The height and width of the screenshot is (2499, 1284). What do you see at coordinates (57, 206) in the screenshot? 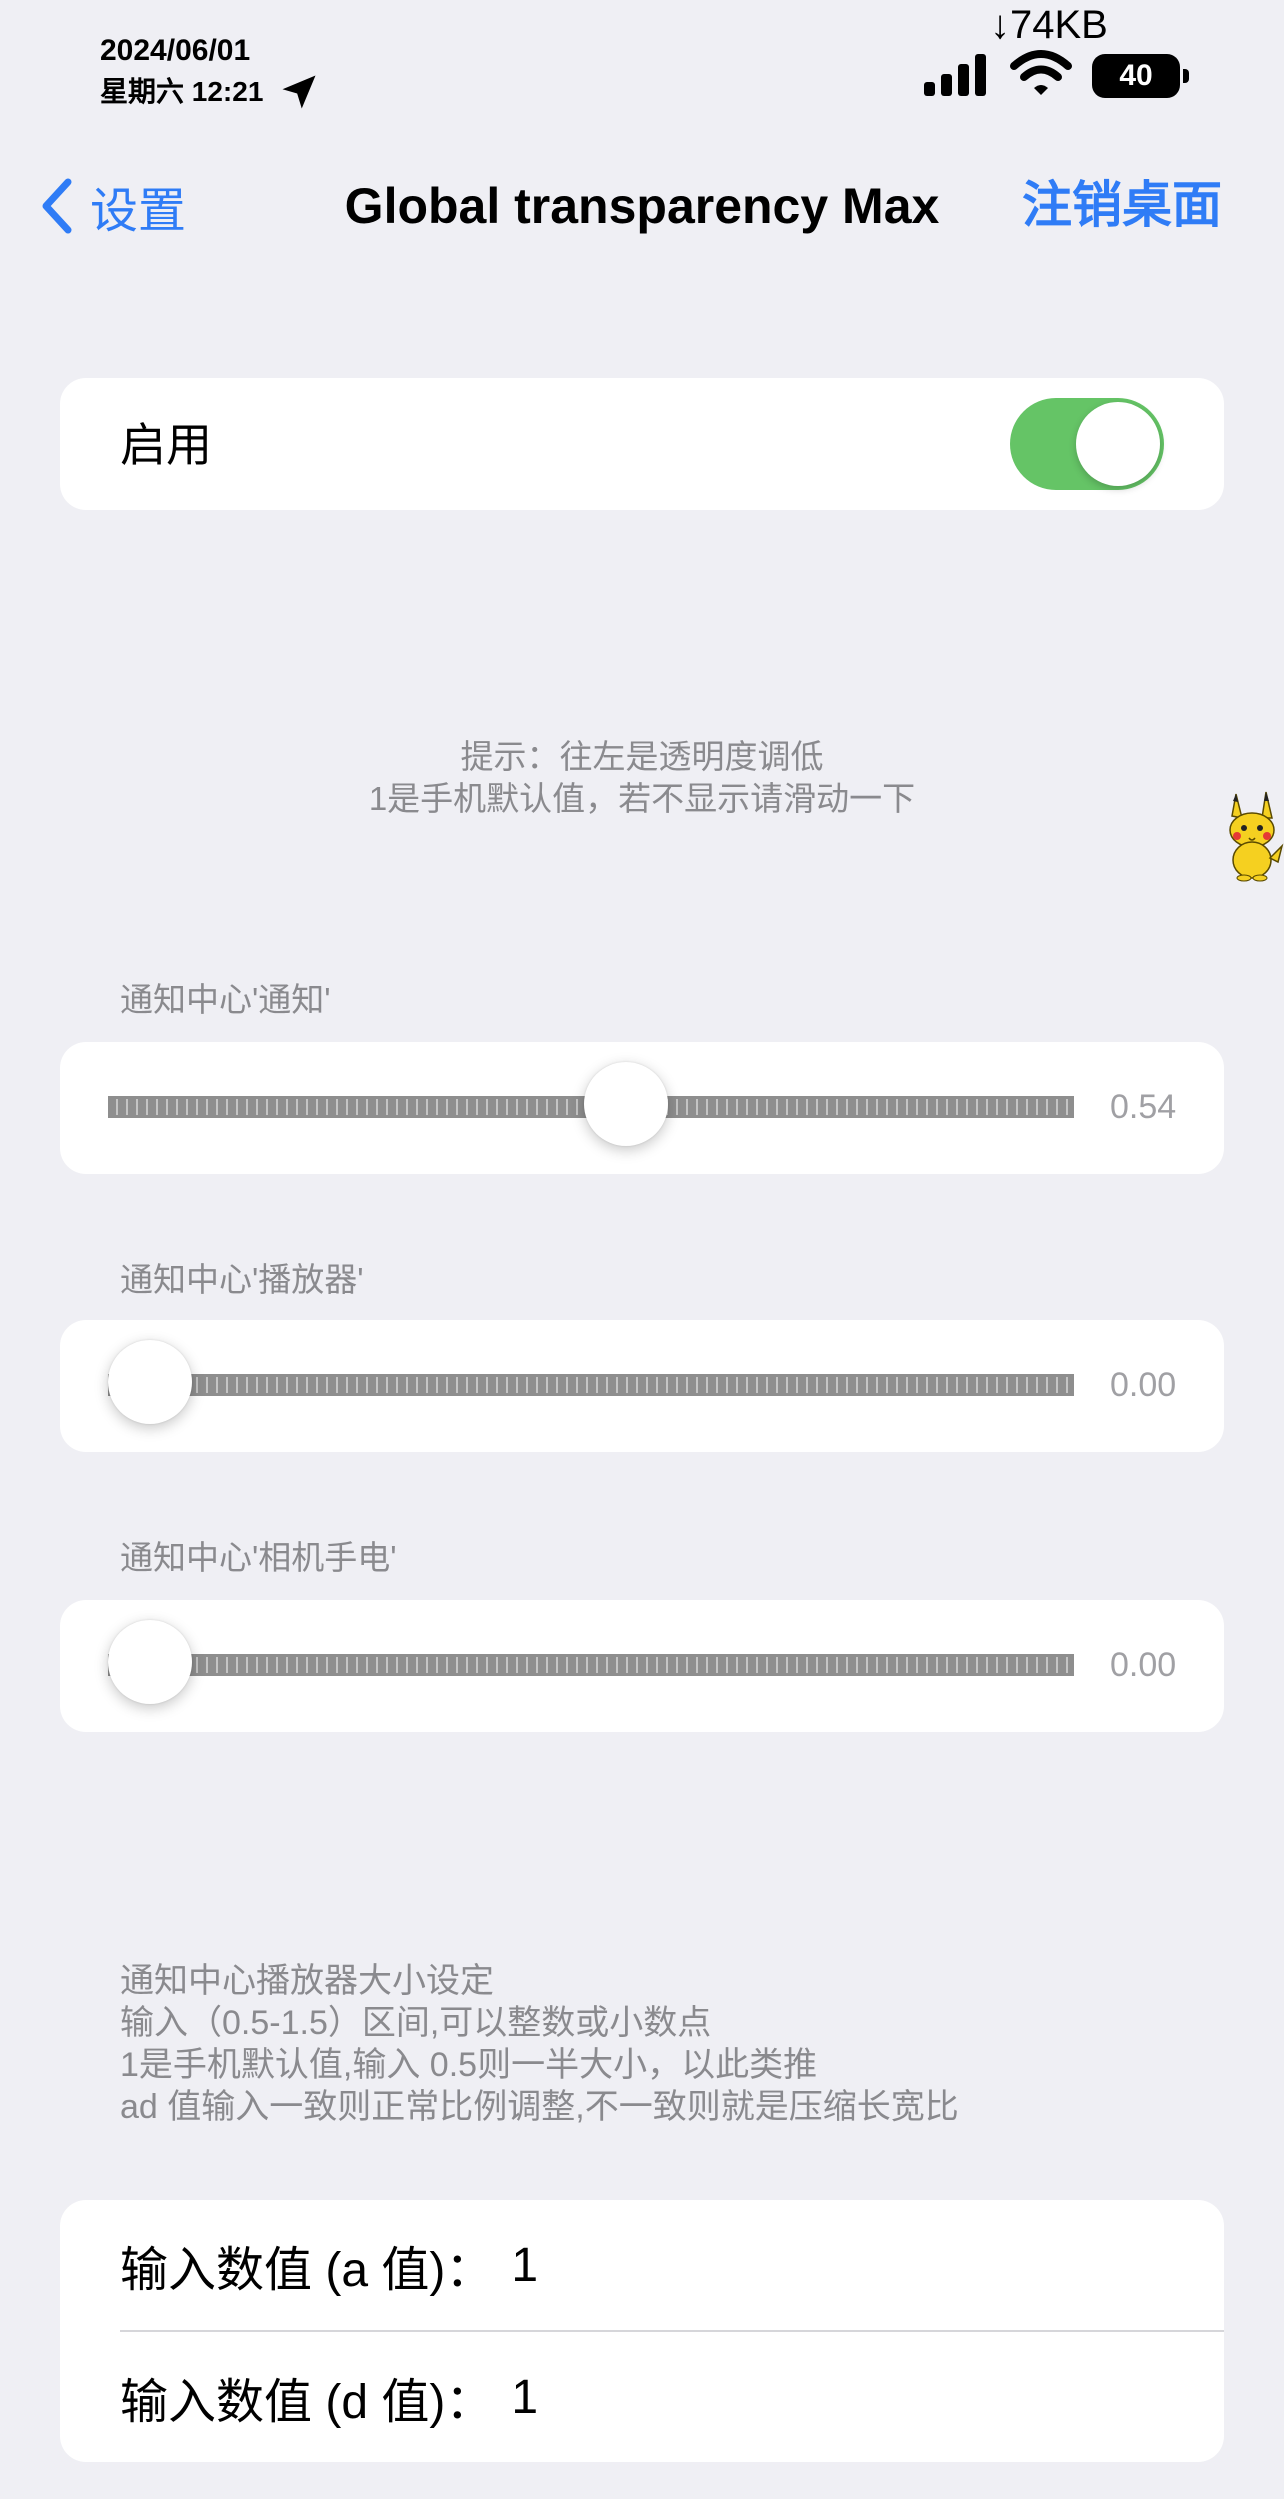
I see `chevron-left-icon` at bounding box center [57, 206].